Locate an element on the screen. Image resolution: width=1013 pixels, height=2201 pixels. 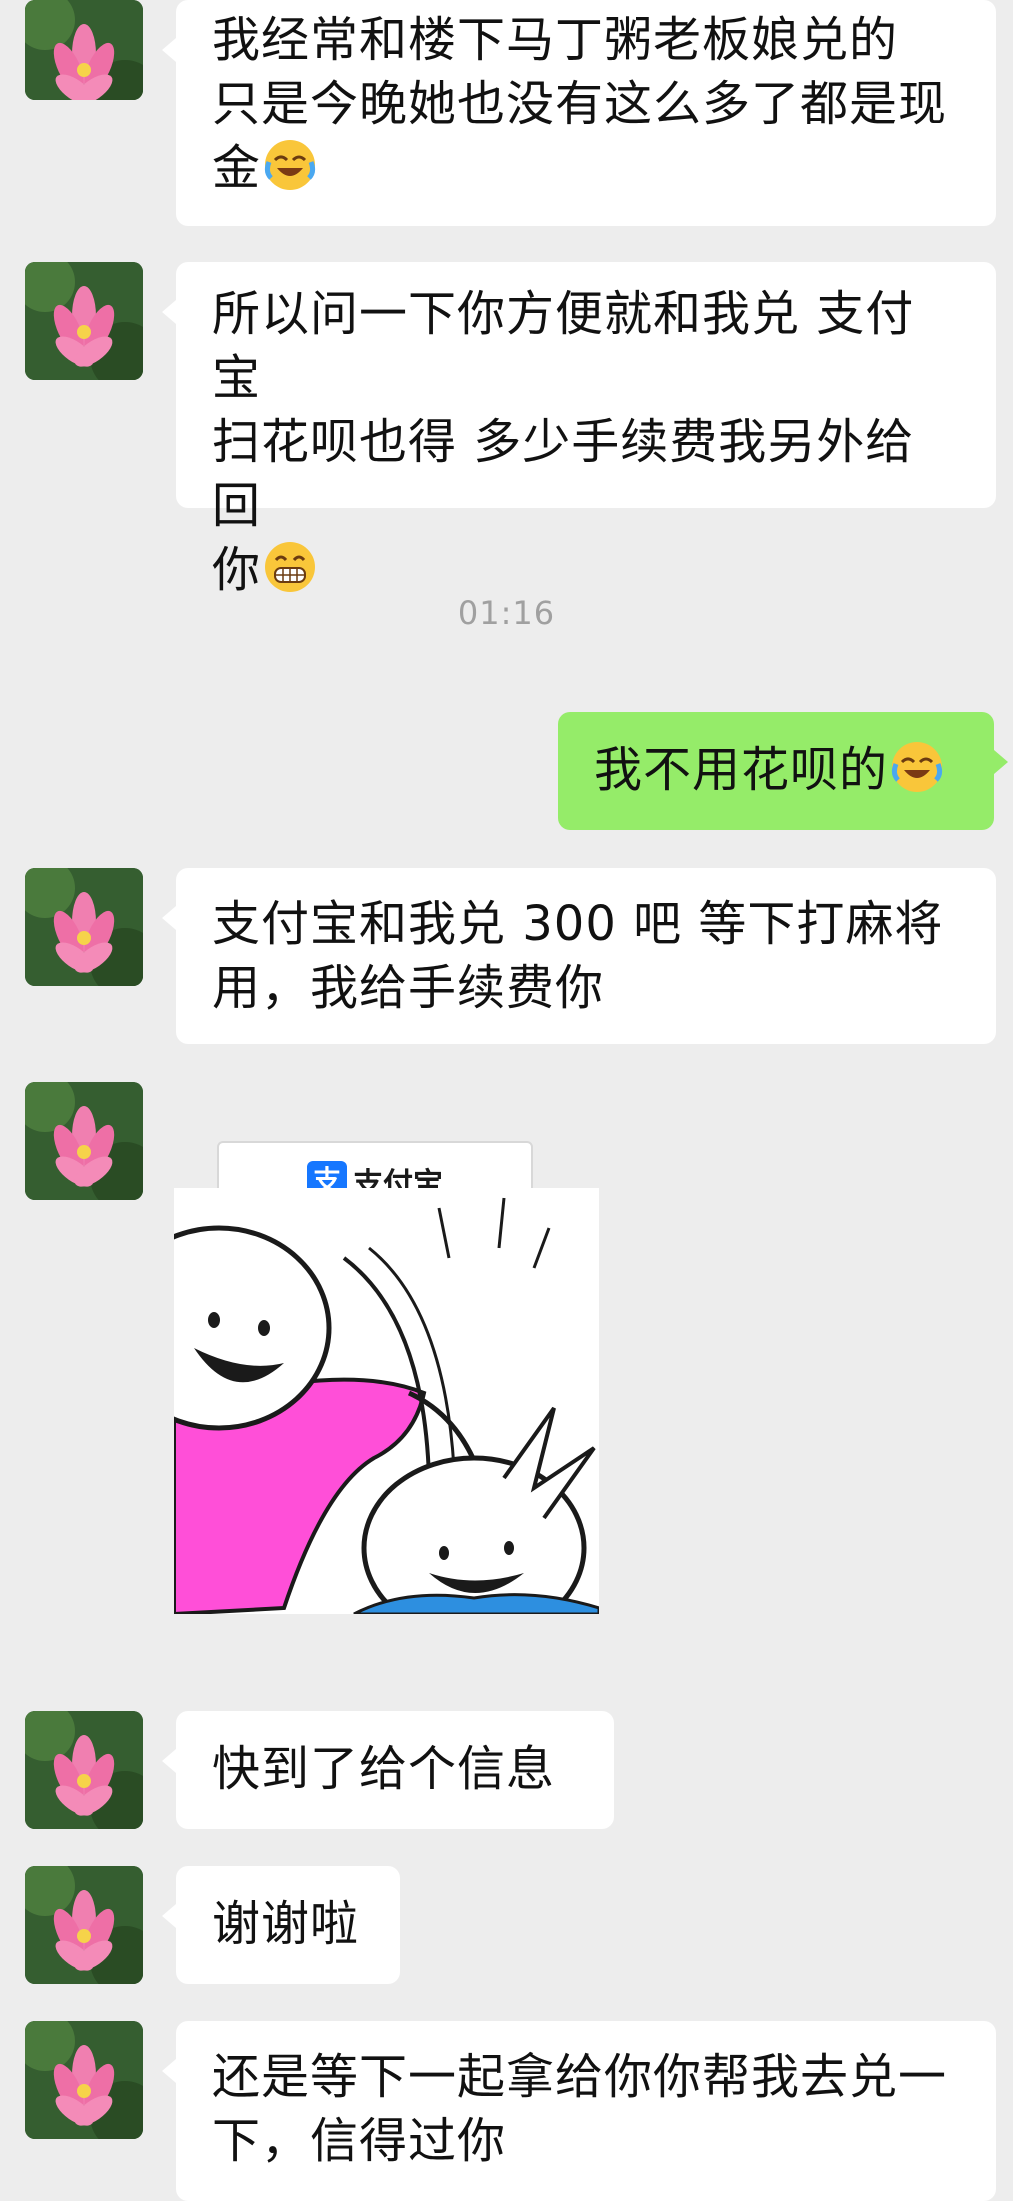
message-bubble: 谢谢啦 is located at coordinates (281, 1925).